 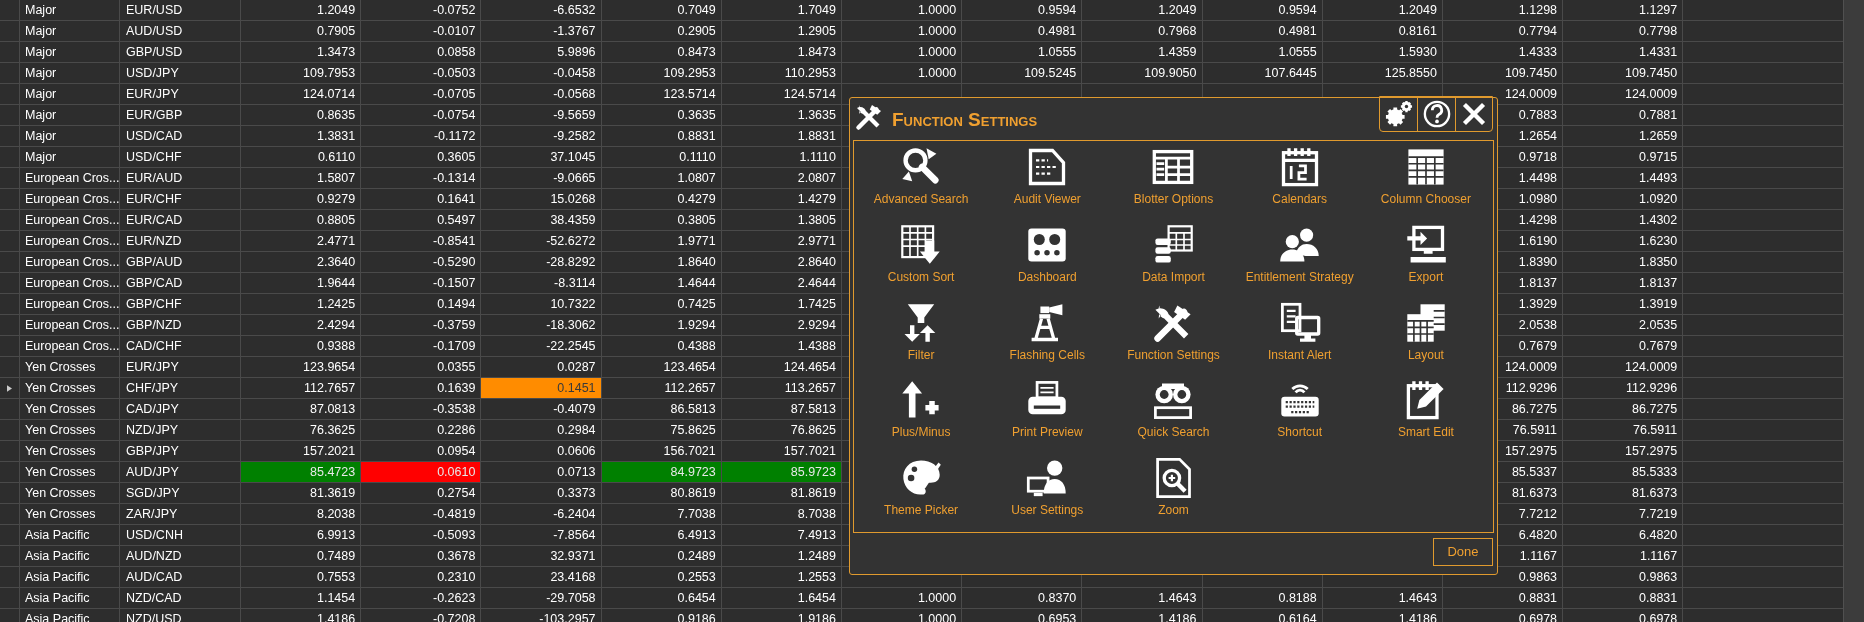 I want to click on table-cell: 86.5813, so click(x=693, y=409).